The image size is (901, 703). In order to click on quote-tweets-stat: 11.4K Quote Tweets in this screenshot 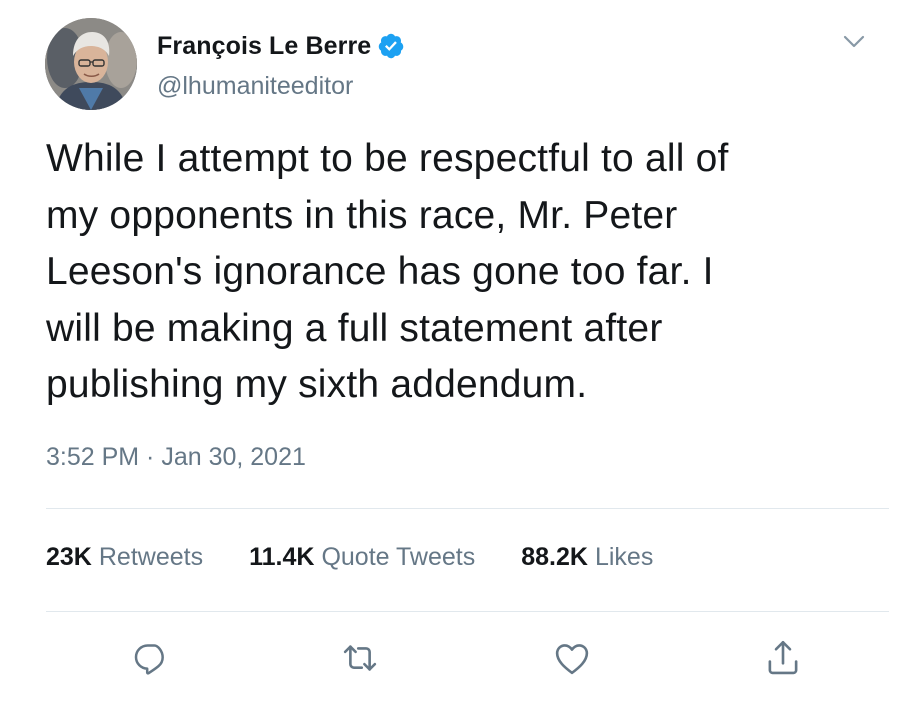, I will do `click(362, 557)`.